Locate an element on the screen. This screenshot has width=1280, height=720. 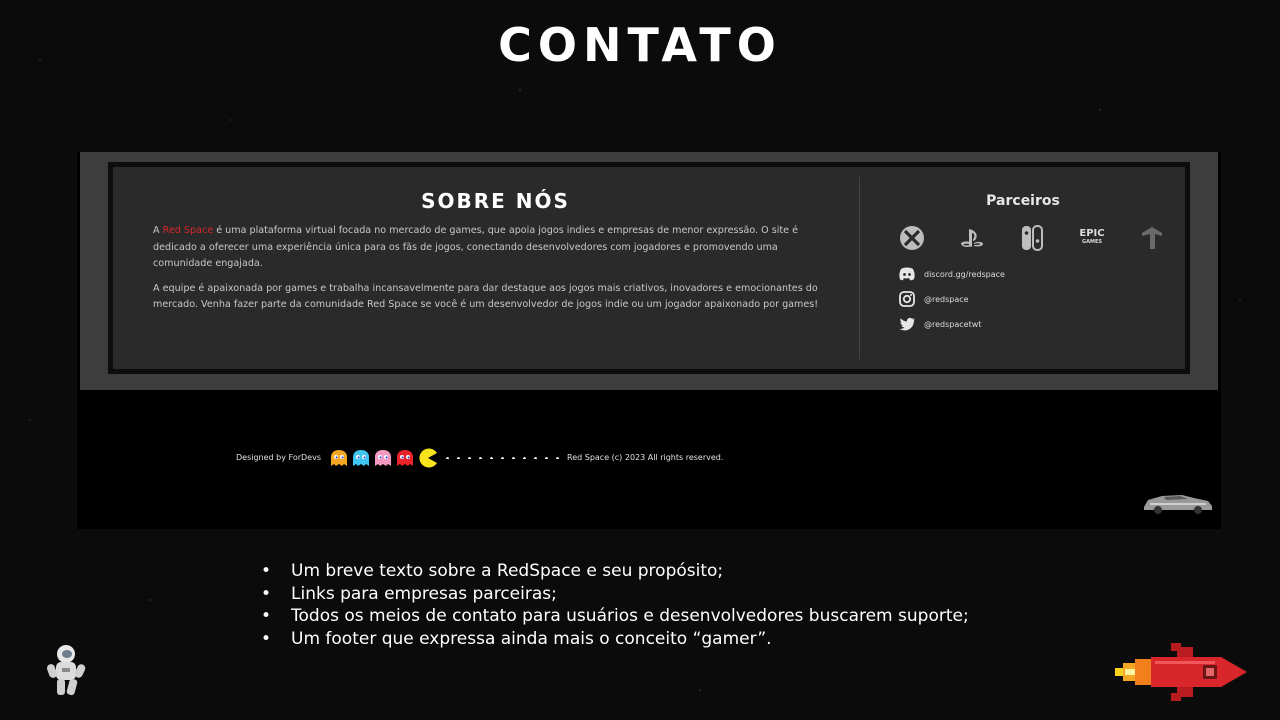
ghost-orange-icon is located at coordinates (339, 458).